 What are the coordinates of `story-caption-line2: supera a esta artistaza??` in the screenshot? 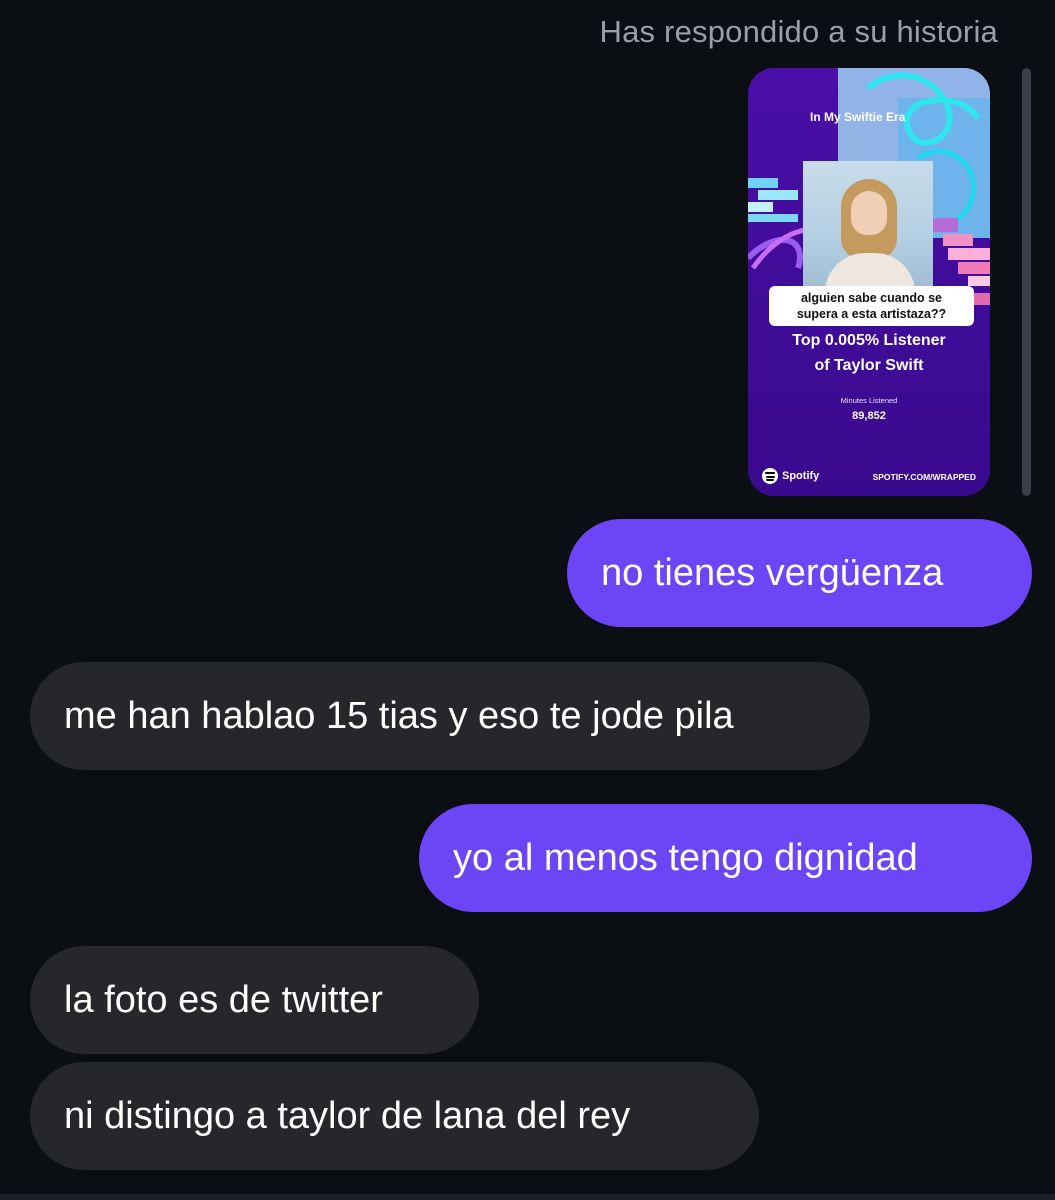 It's located at (871, 314).